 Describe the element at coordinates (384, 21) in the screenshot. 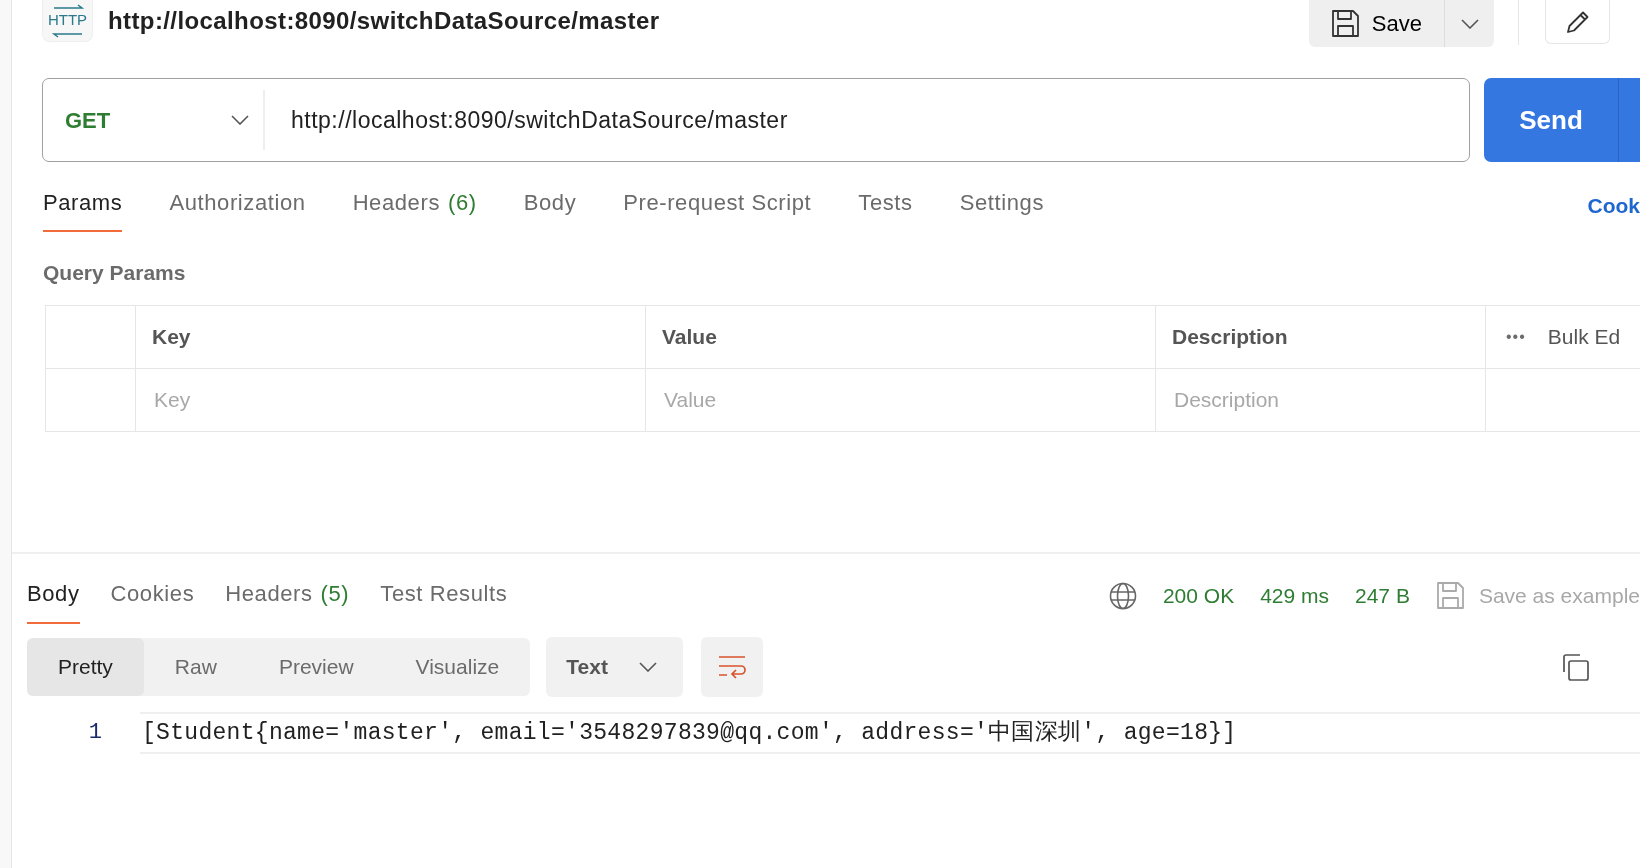

I see `request-title: http://localhost:8090/switchDataSource/master` at that location.